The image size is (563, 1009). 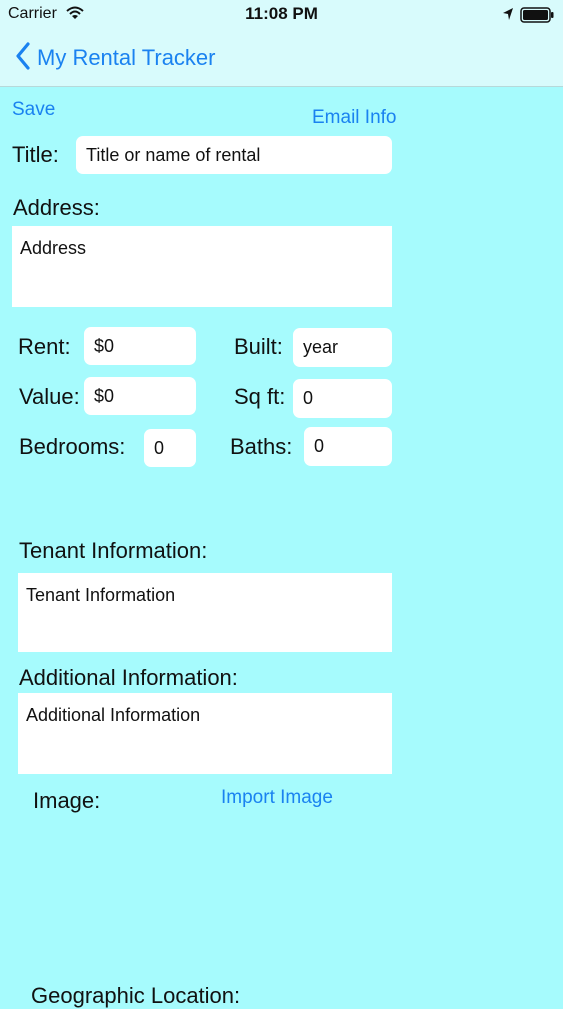 I want to click on title-field: Title or name of rental, so click(x=234, y=155).